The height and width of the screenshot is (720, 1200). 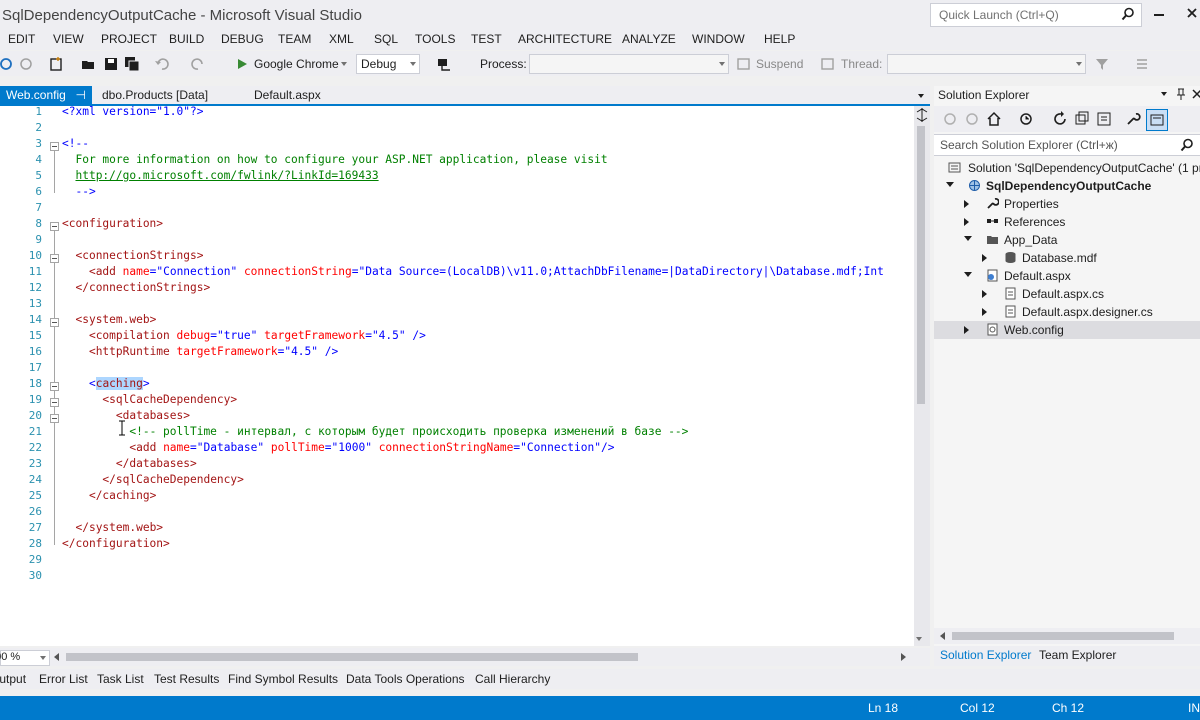 What do you see at coordinates (718, 39) in the screenshot?
I see `menu-window: WINDOW` at bounding box center [718, 39].